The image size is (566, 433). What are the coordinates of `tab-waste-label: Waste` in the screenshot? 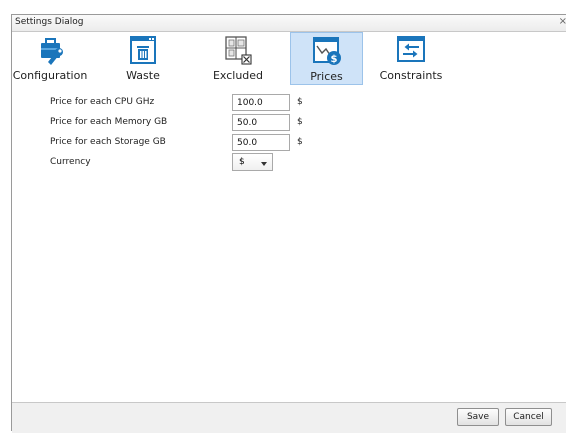 It's located at (143, 75).